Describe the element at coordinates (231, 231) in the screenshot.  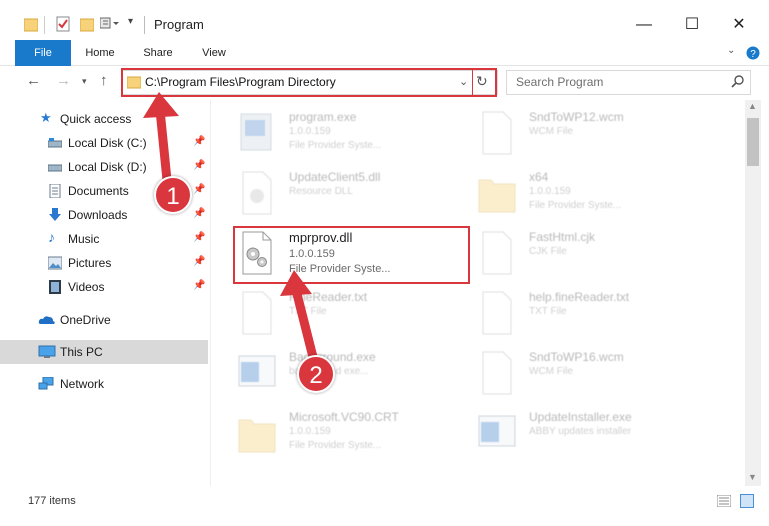
I see `annotation-arrows` at that location.